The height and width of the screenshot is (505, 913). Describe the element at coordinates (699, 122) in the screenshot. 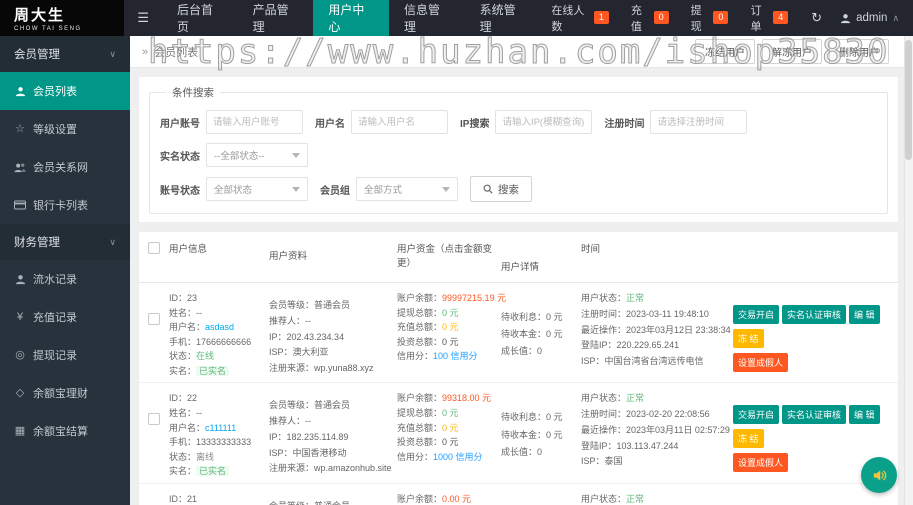

I see `register-time-input` at that location.